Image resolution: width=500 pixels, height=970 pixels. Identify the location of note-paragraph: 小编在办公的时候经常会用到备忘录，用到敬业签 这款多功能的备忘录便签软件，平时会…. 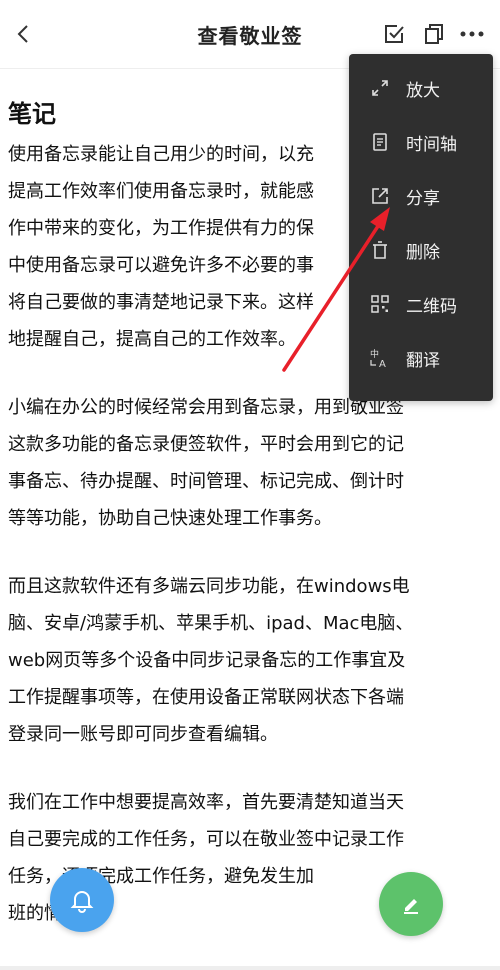
(206, 463).